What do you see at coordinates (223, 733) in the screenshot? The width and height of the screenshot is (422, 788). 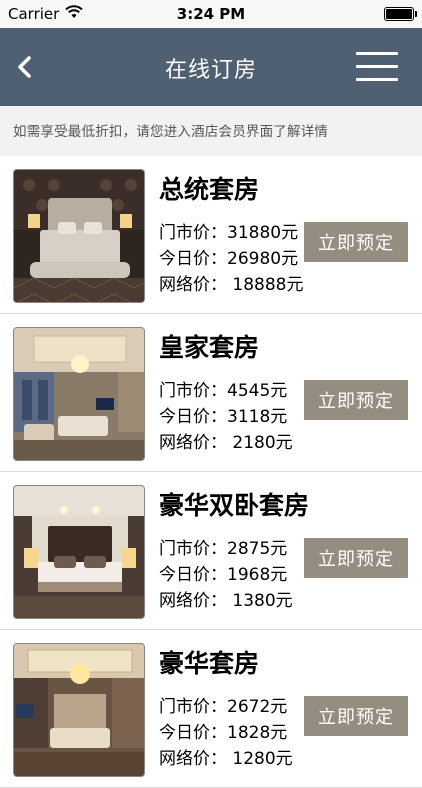 I see `today-price: 今日价：1828元` at bounding box center [223, 733].